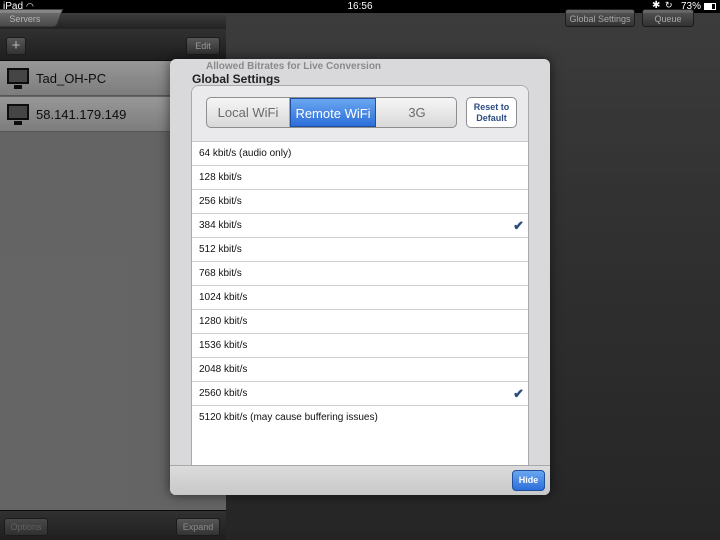  What do you see at coordinates (236, 79) in the screenshot?
I see `modal-title: Global Settings` at bounding box center [236, 79].